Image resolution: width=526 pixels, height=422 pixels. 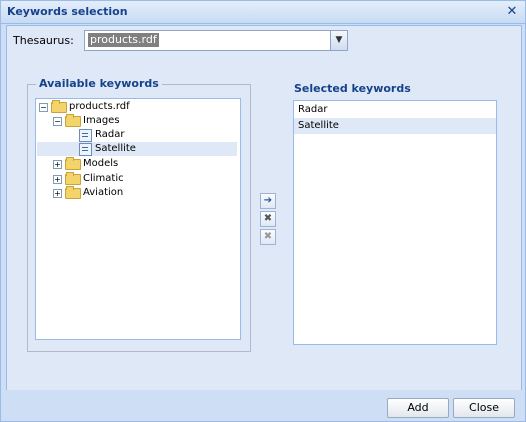 I want to click on add-button: Add, so click(x=418, y=408).